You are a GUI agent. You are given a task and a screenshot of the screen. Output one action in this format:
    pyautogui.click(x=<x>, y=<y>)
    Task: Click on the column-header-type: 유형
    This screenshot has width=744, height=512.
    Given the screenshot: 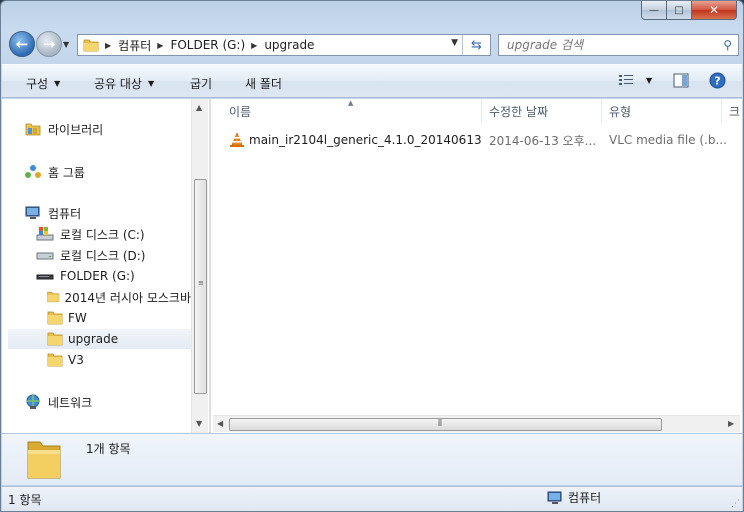 What is the action you would take?
    pyautogui.click(x=620, y=112)
    